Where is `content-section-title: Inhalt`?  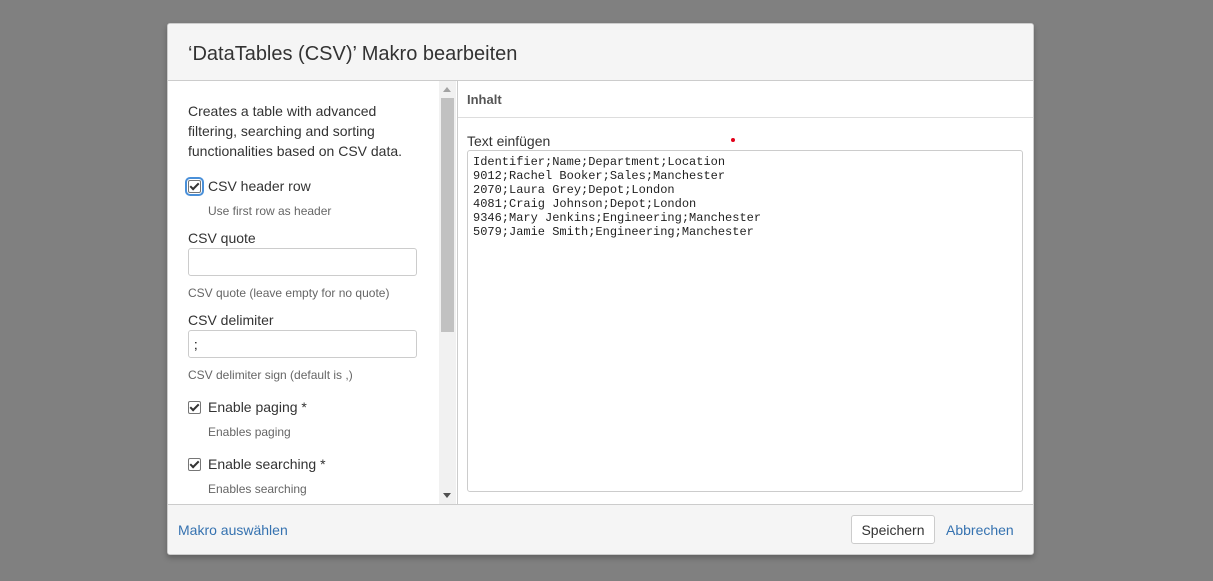 content-section-title: Inhalt is located at coordinates (484, 99).